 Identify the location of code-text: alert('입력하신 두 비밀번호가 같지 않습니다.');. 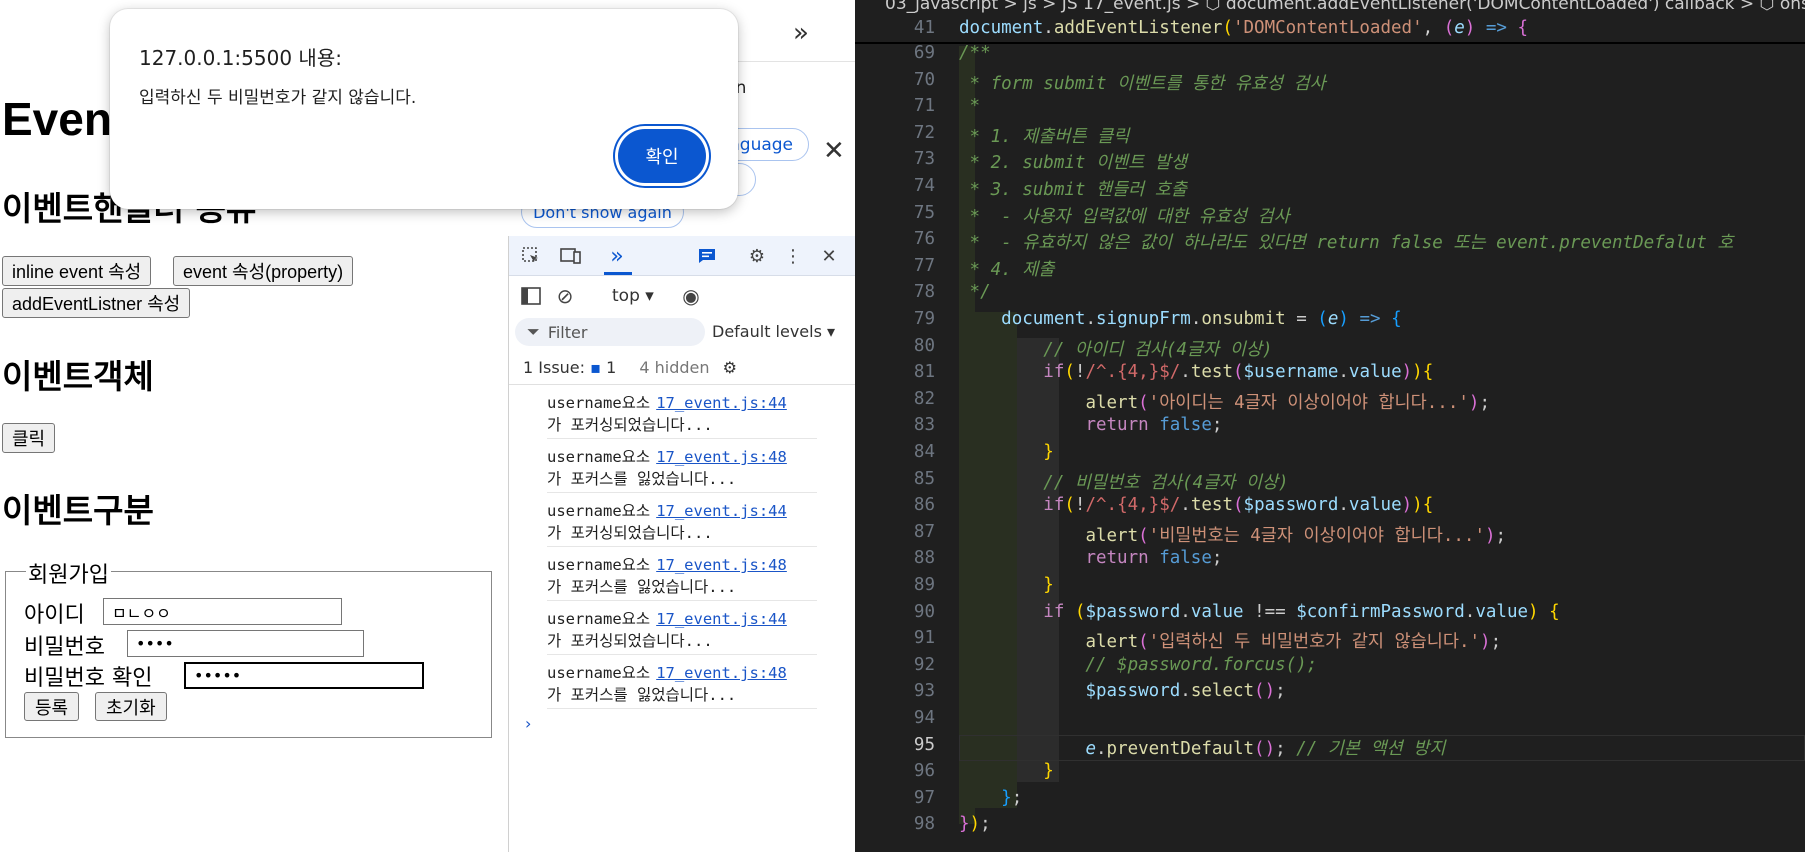
(1293, 642).